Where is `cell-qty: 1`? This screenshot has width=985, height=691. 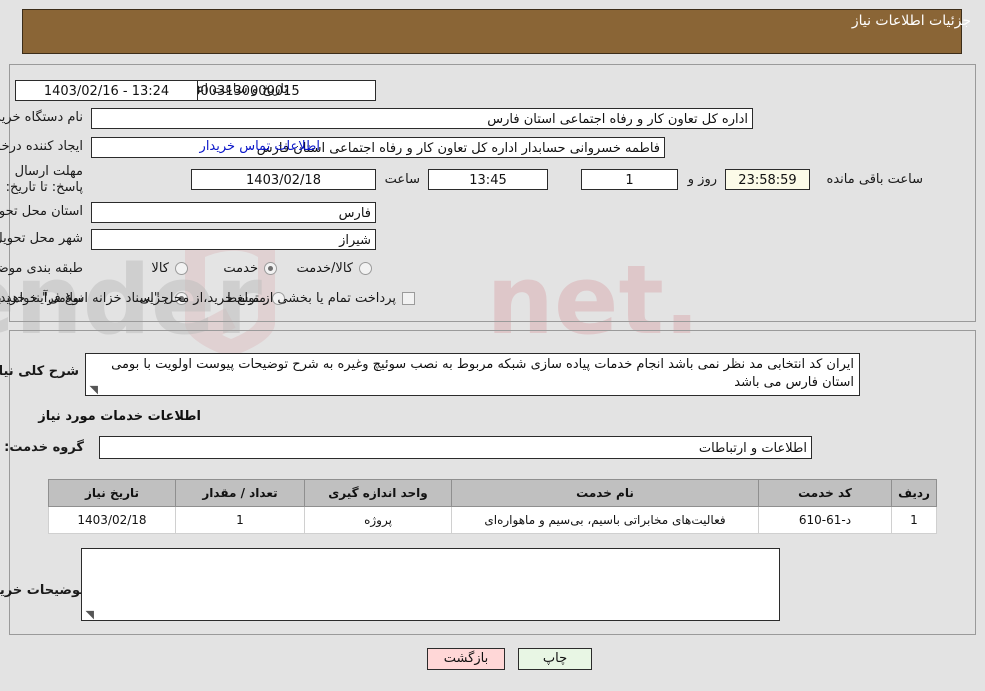 cell-qty: 1 is located at coordinates (240, 520).